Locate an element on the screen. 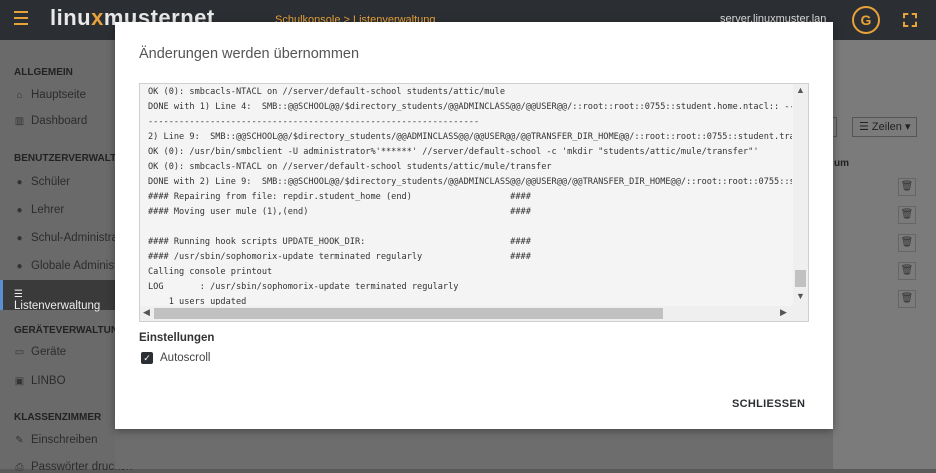  linbo-icon: ▣ is located at coordinates (19, 381).